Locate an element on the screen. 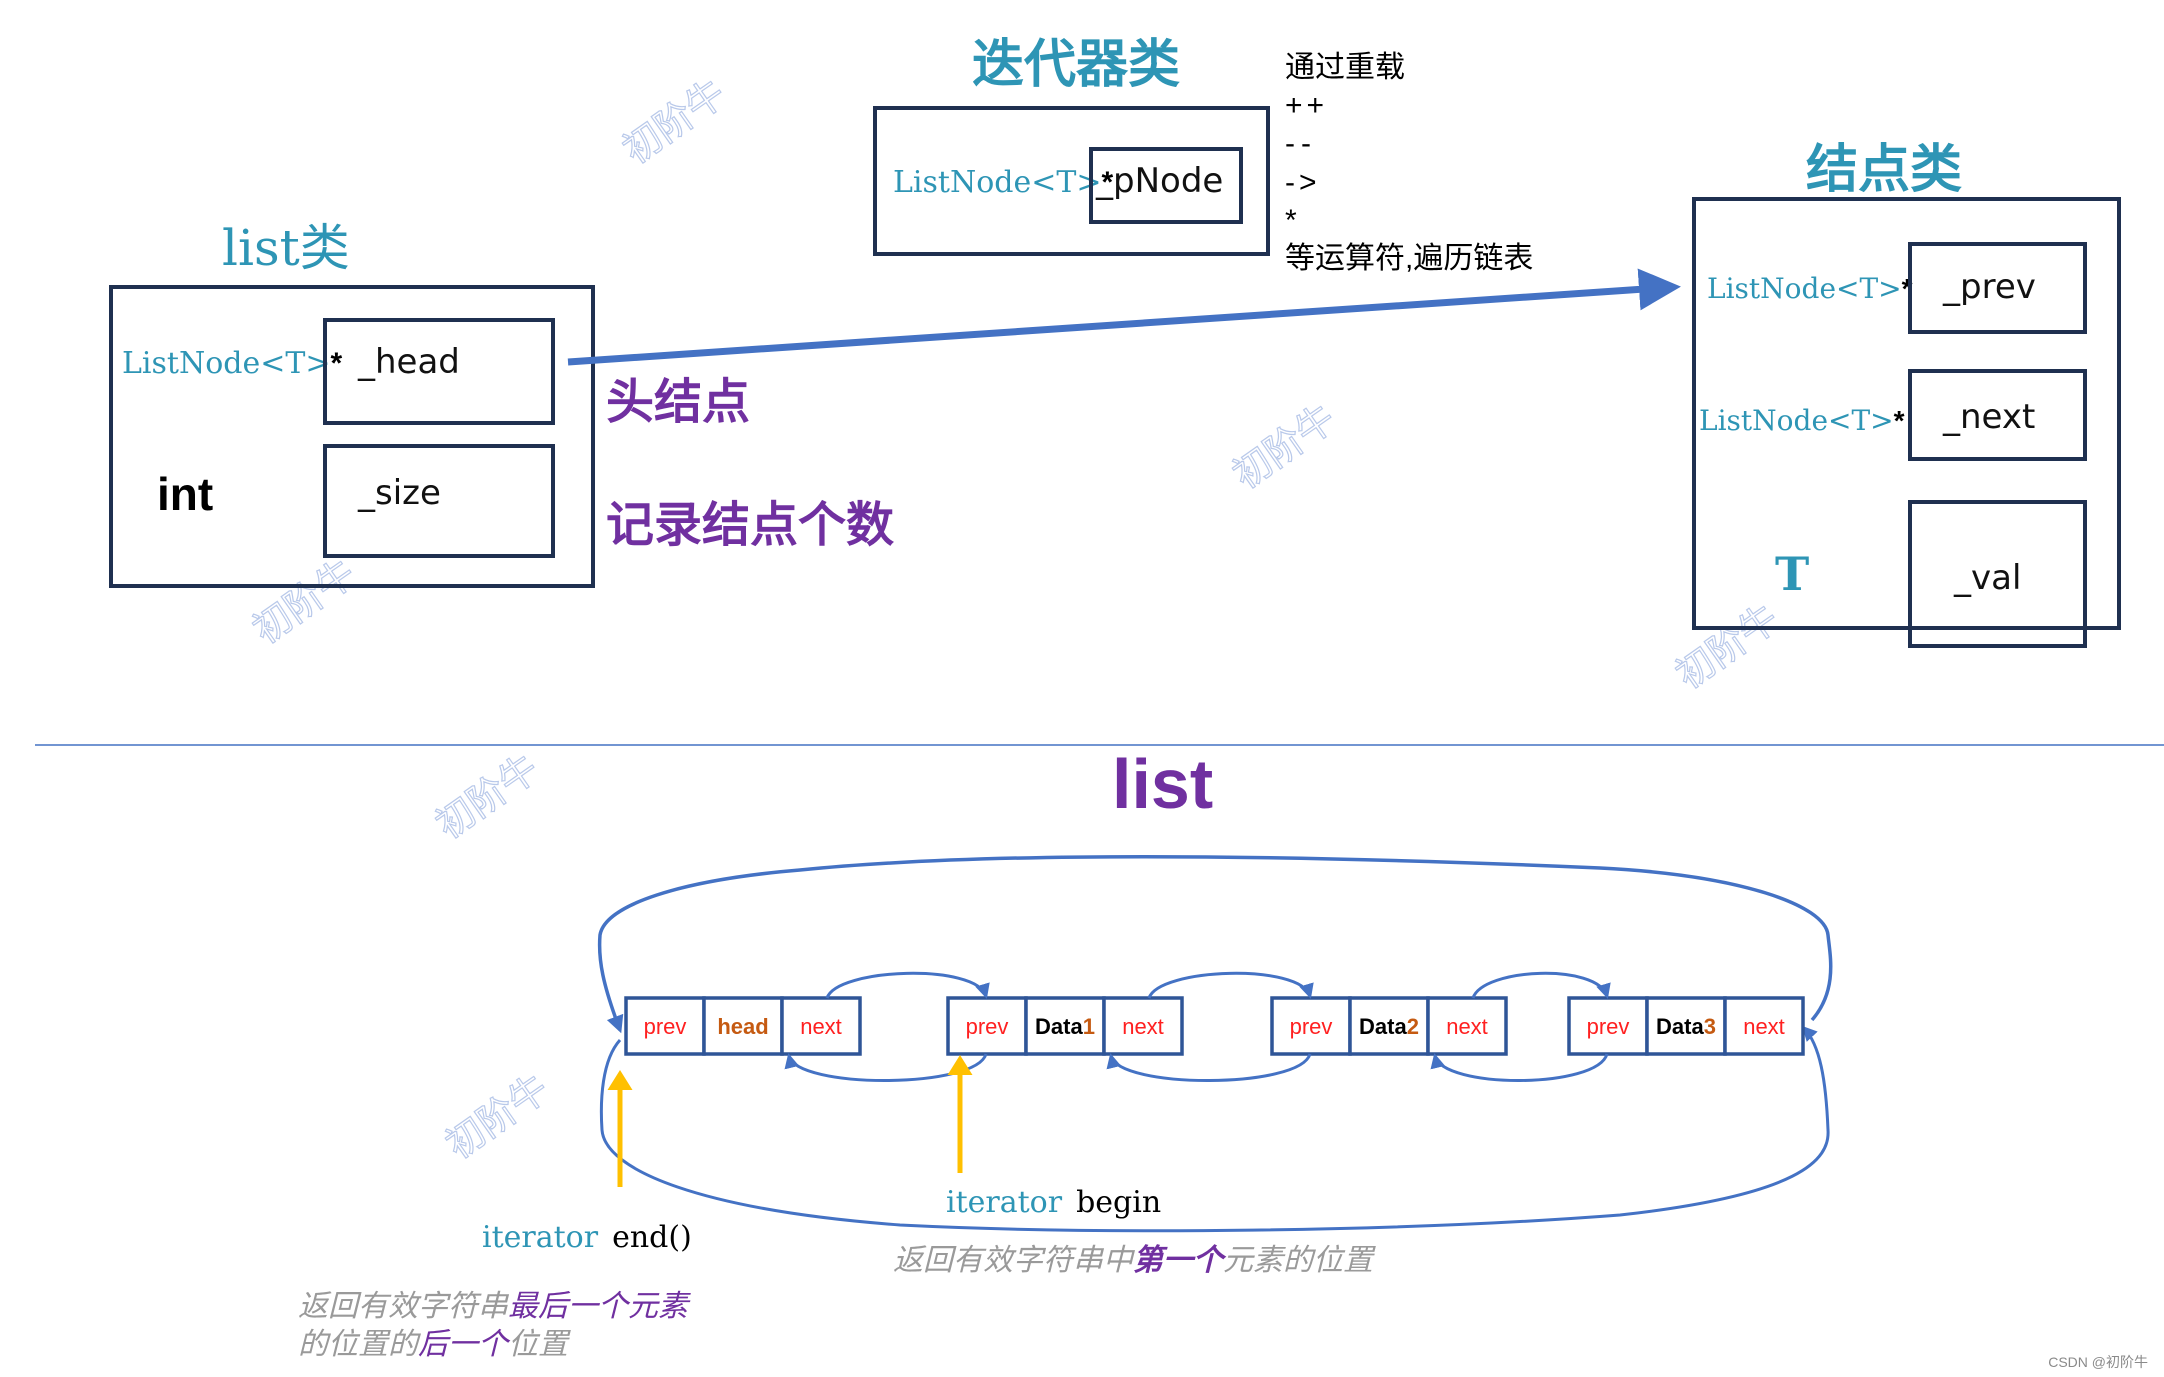  next-type-label: ListNode<T>* is located at coordinates (1802, 420).